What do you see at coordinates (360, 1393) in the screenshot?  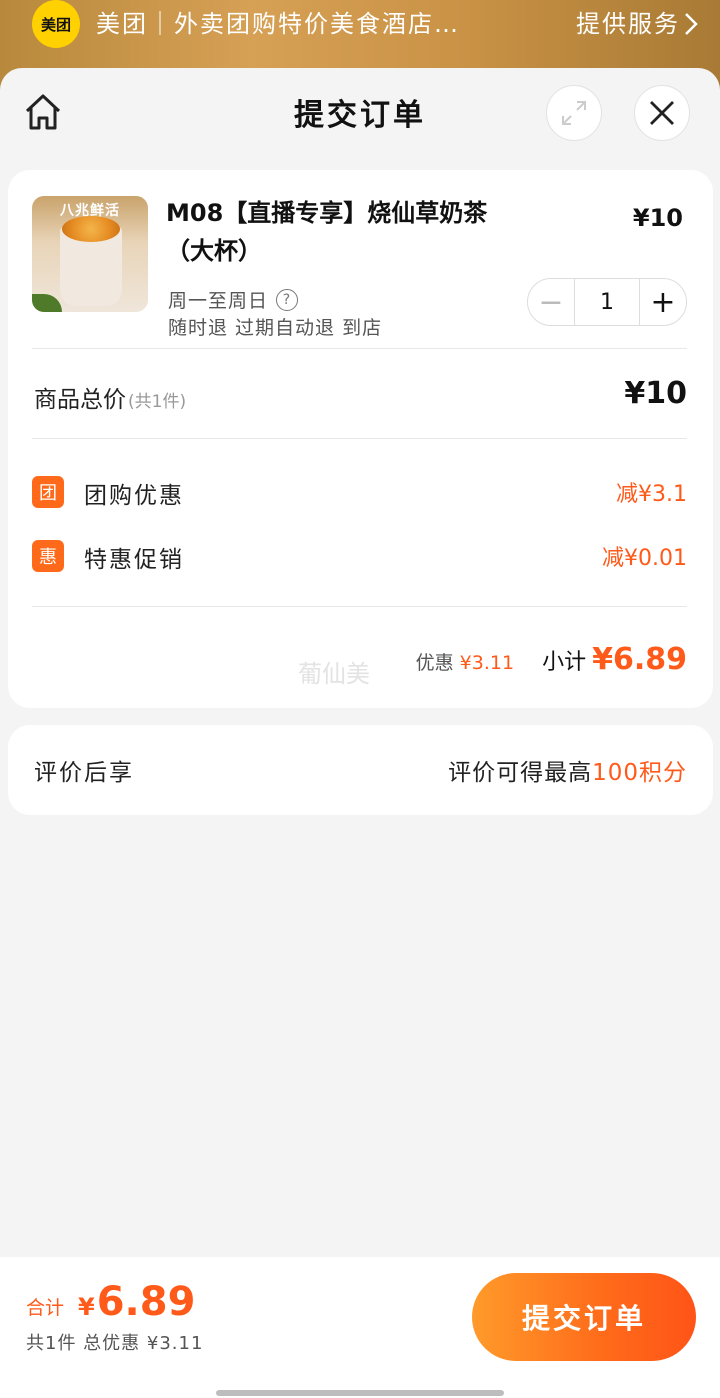 I see `home-indicator` at bounding box center [360, 1393].